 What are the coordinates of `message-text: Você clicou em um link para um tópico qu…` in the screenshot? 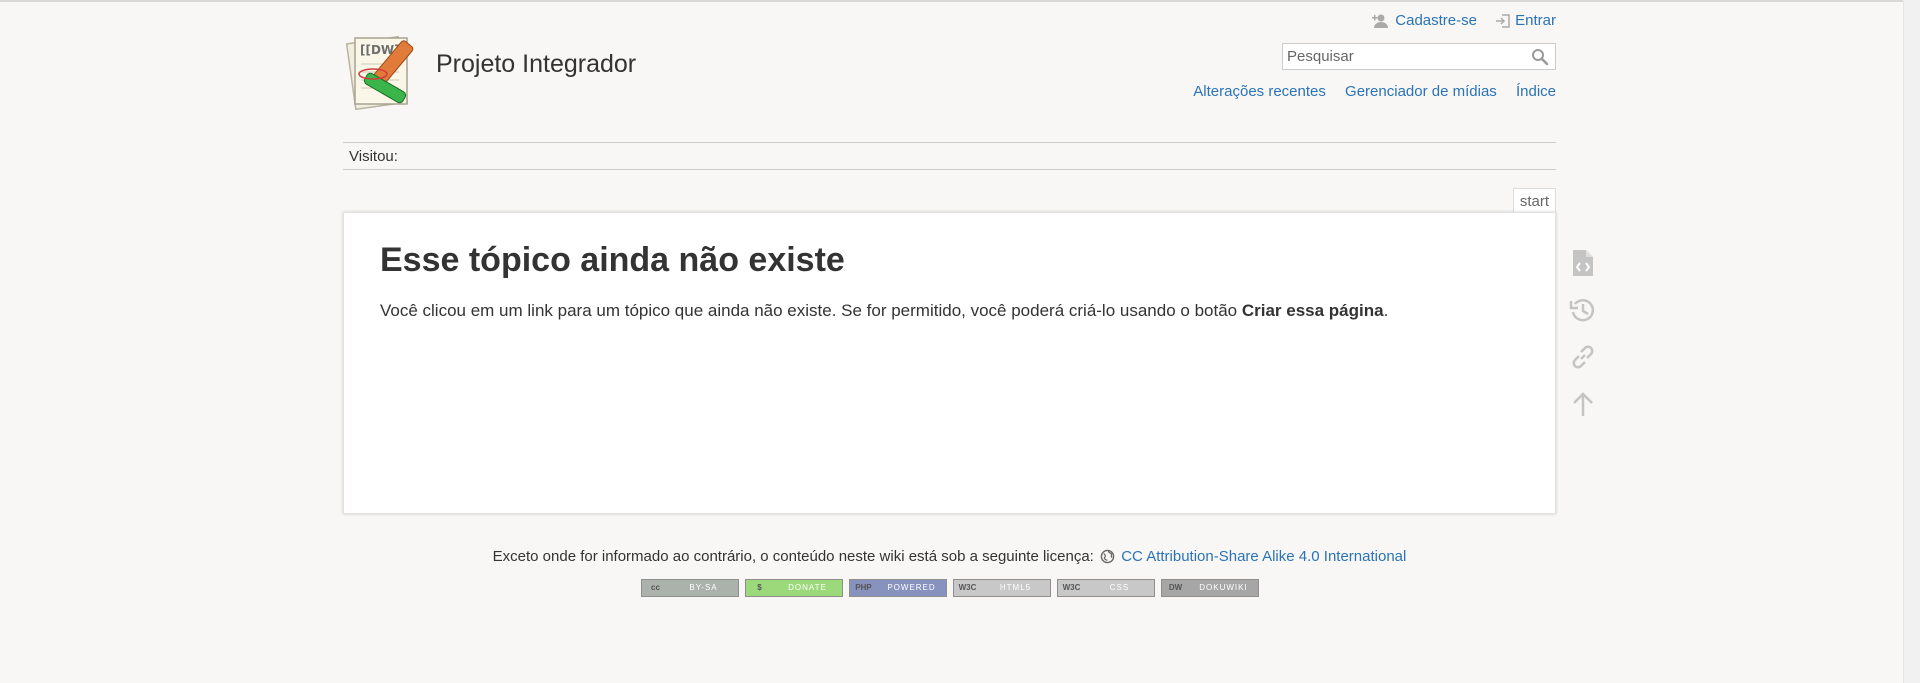 It's located at (811, 310).